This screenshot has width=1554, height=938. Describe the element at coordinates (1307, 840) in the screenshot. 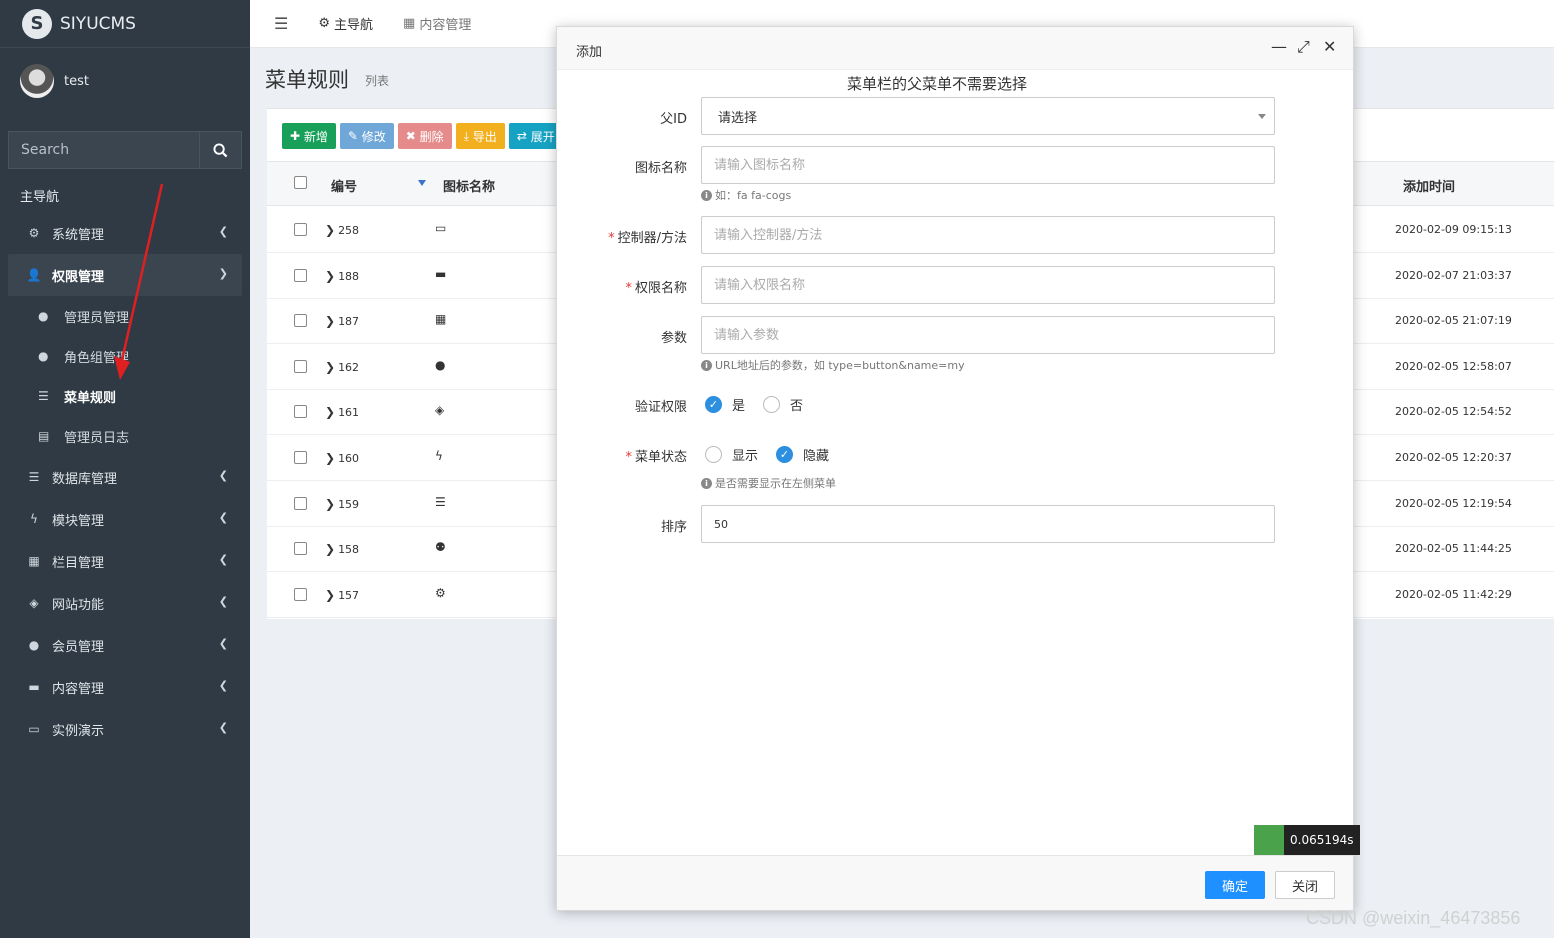

I see `page-trace: 0.065194s` at that location.